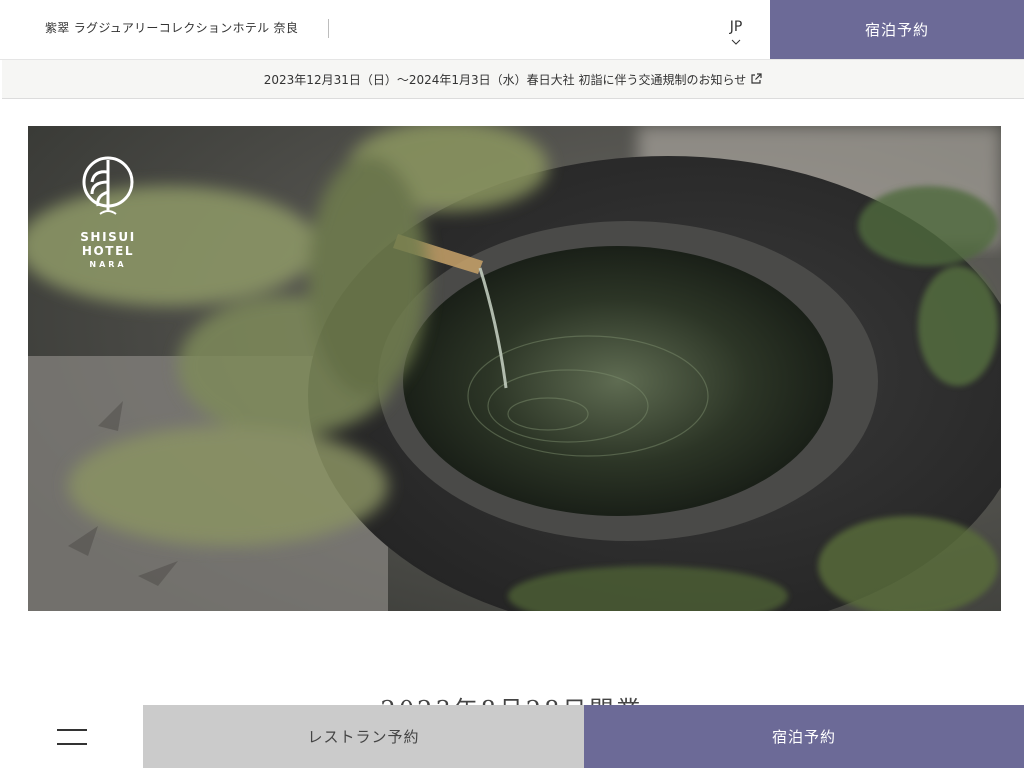 This screenshot has width=1024, height=768. I want to click on crest-icon, so click(108, 185).